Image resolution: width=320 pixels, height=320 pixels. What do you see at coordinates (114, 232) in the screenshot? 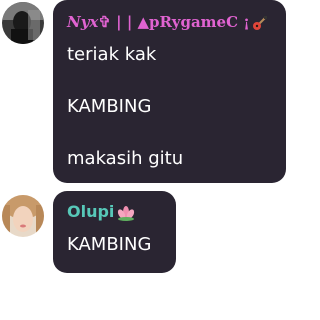
I see `message-bubble: Olupi KAMBING` at bounding box center [114, 232].